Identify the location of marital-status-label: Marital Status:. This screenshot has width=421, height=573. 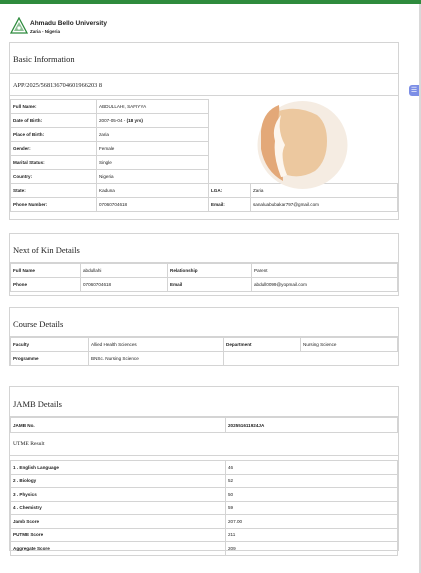
(53, 162).